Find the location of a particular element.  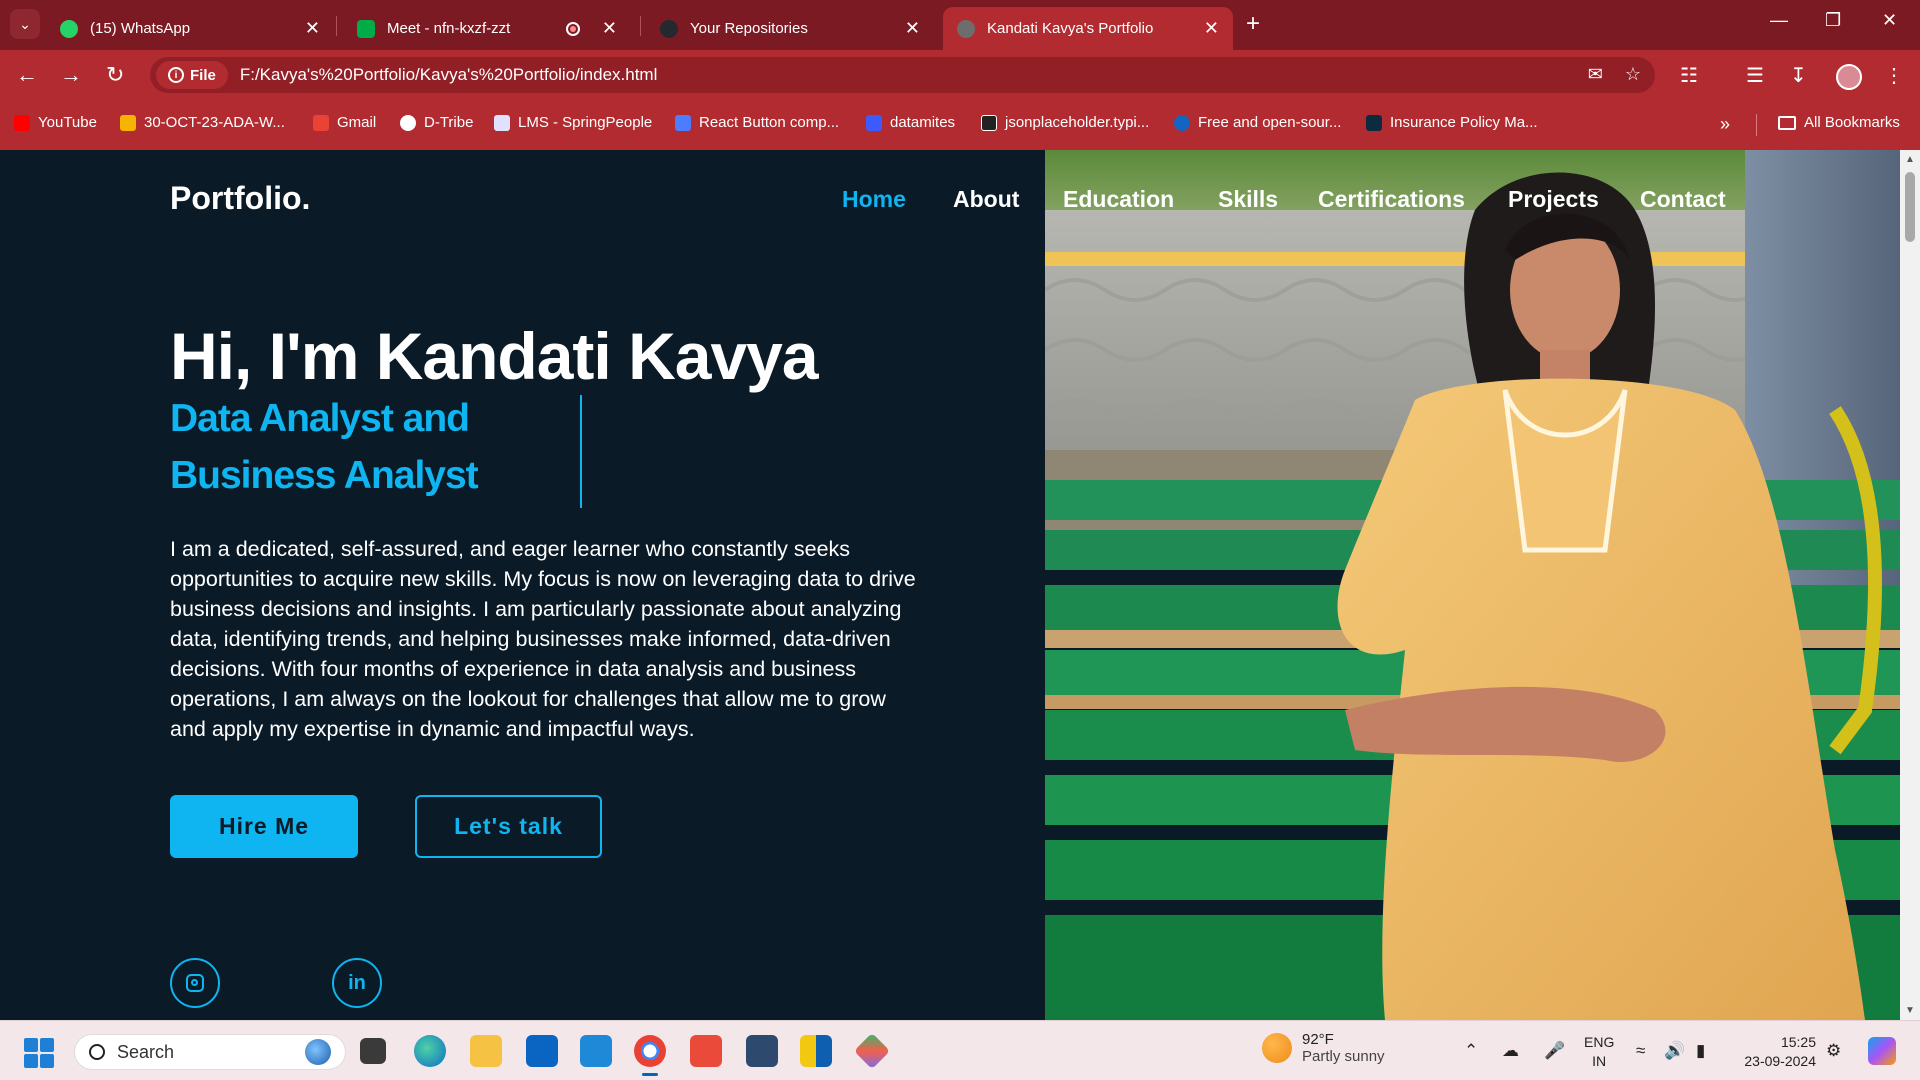

reload-icon: ↻ is located at coordinates (115, 75).